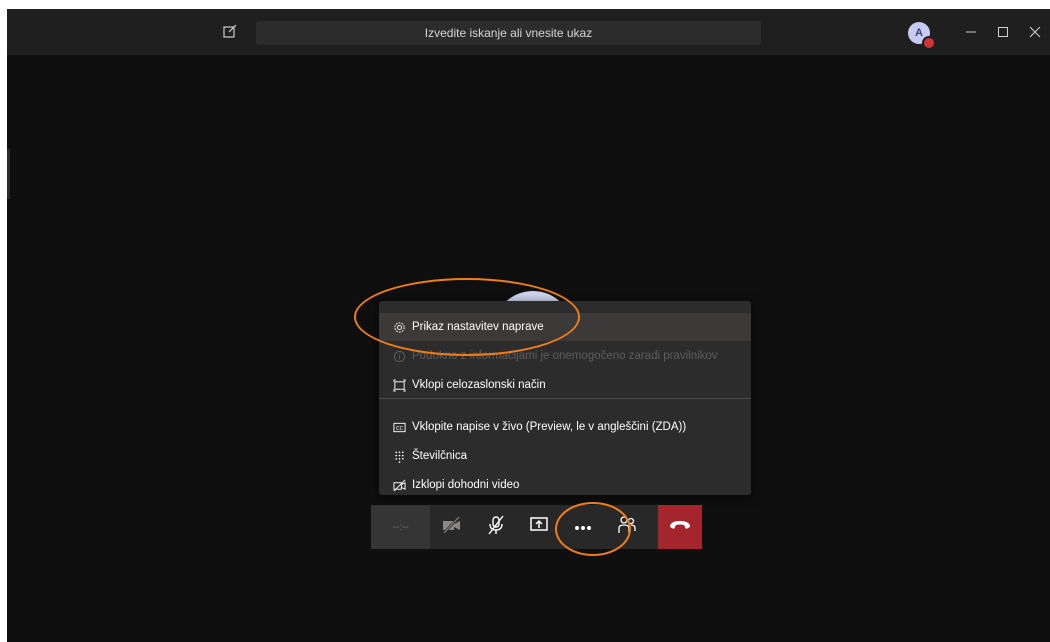  I want to click on call-controls: --:--, so click(536, 527).